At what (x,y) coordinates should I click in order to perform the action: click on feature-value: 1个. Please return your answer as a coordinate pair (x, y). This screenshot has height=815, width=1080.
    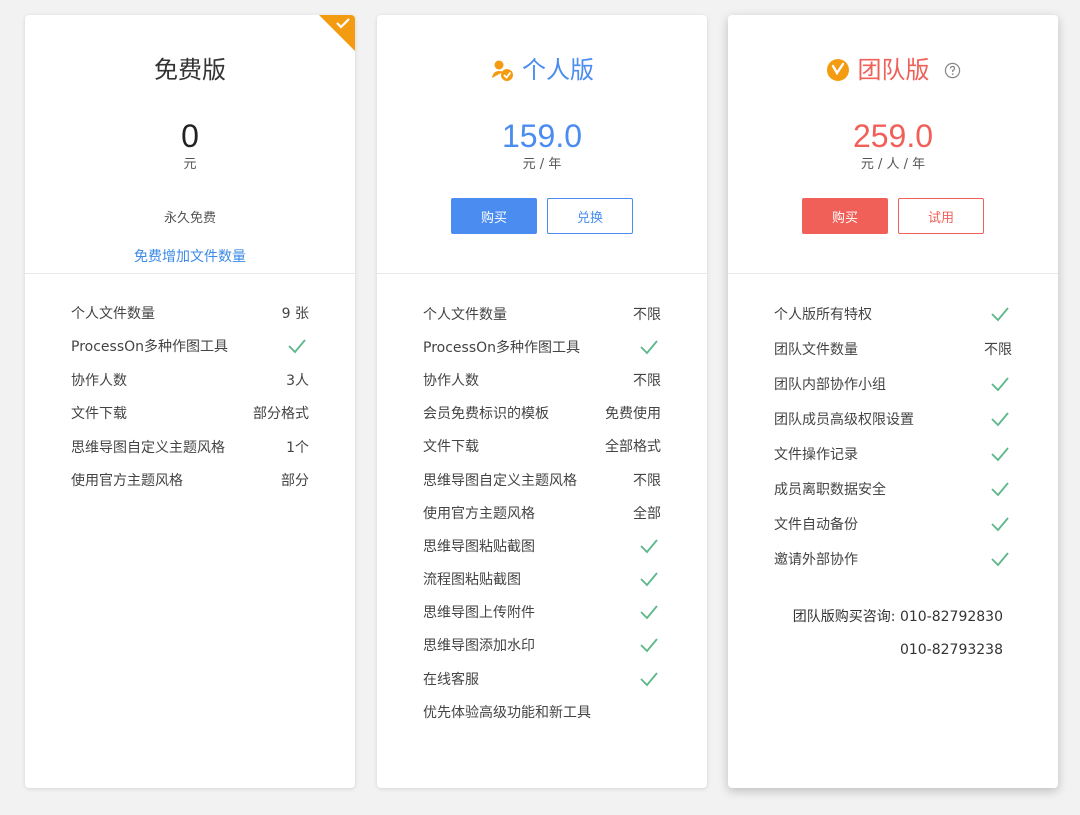
    Looking at the image, I should click on (297, 447).